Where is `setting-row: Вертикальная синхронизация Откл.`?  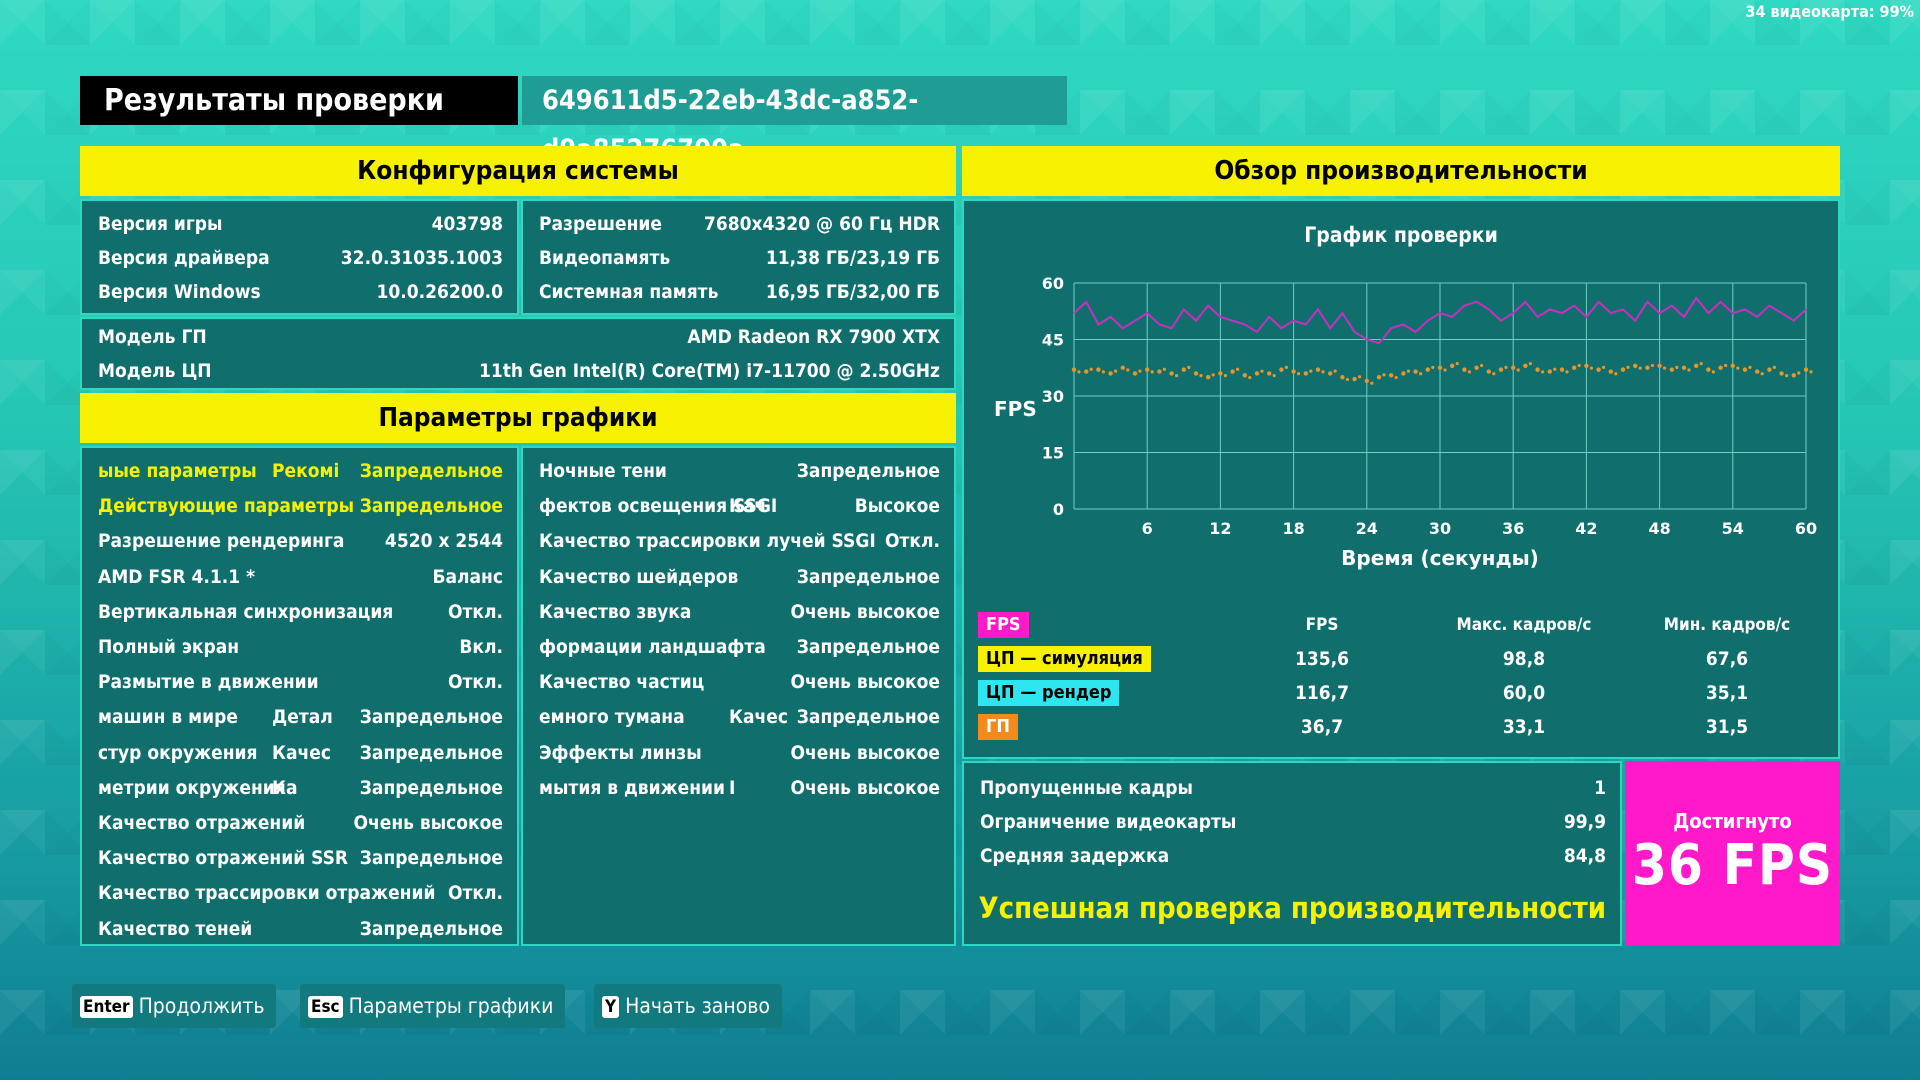 setting-row: Вертикальная синхронизация Откл. is located at coordinates (299, 612).